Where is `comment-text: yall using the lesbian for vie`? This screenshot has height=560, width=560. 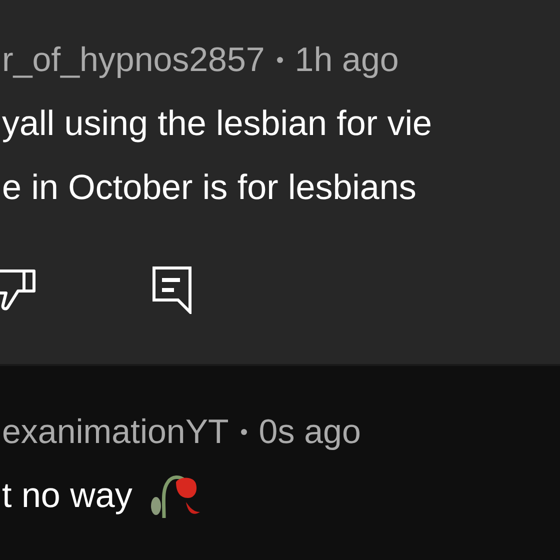
comment-text: yall using the lesbian for vie is located at coordinates (217, 123).